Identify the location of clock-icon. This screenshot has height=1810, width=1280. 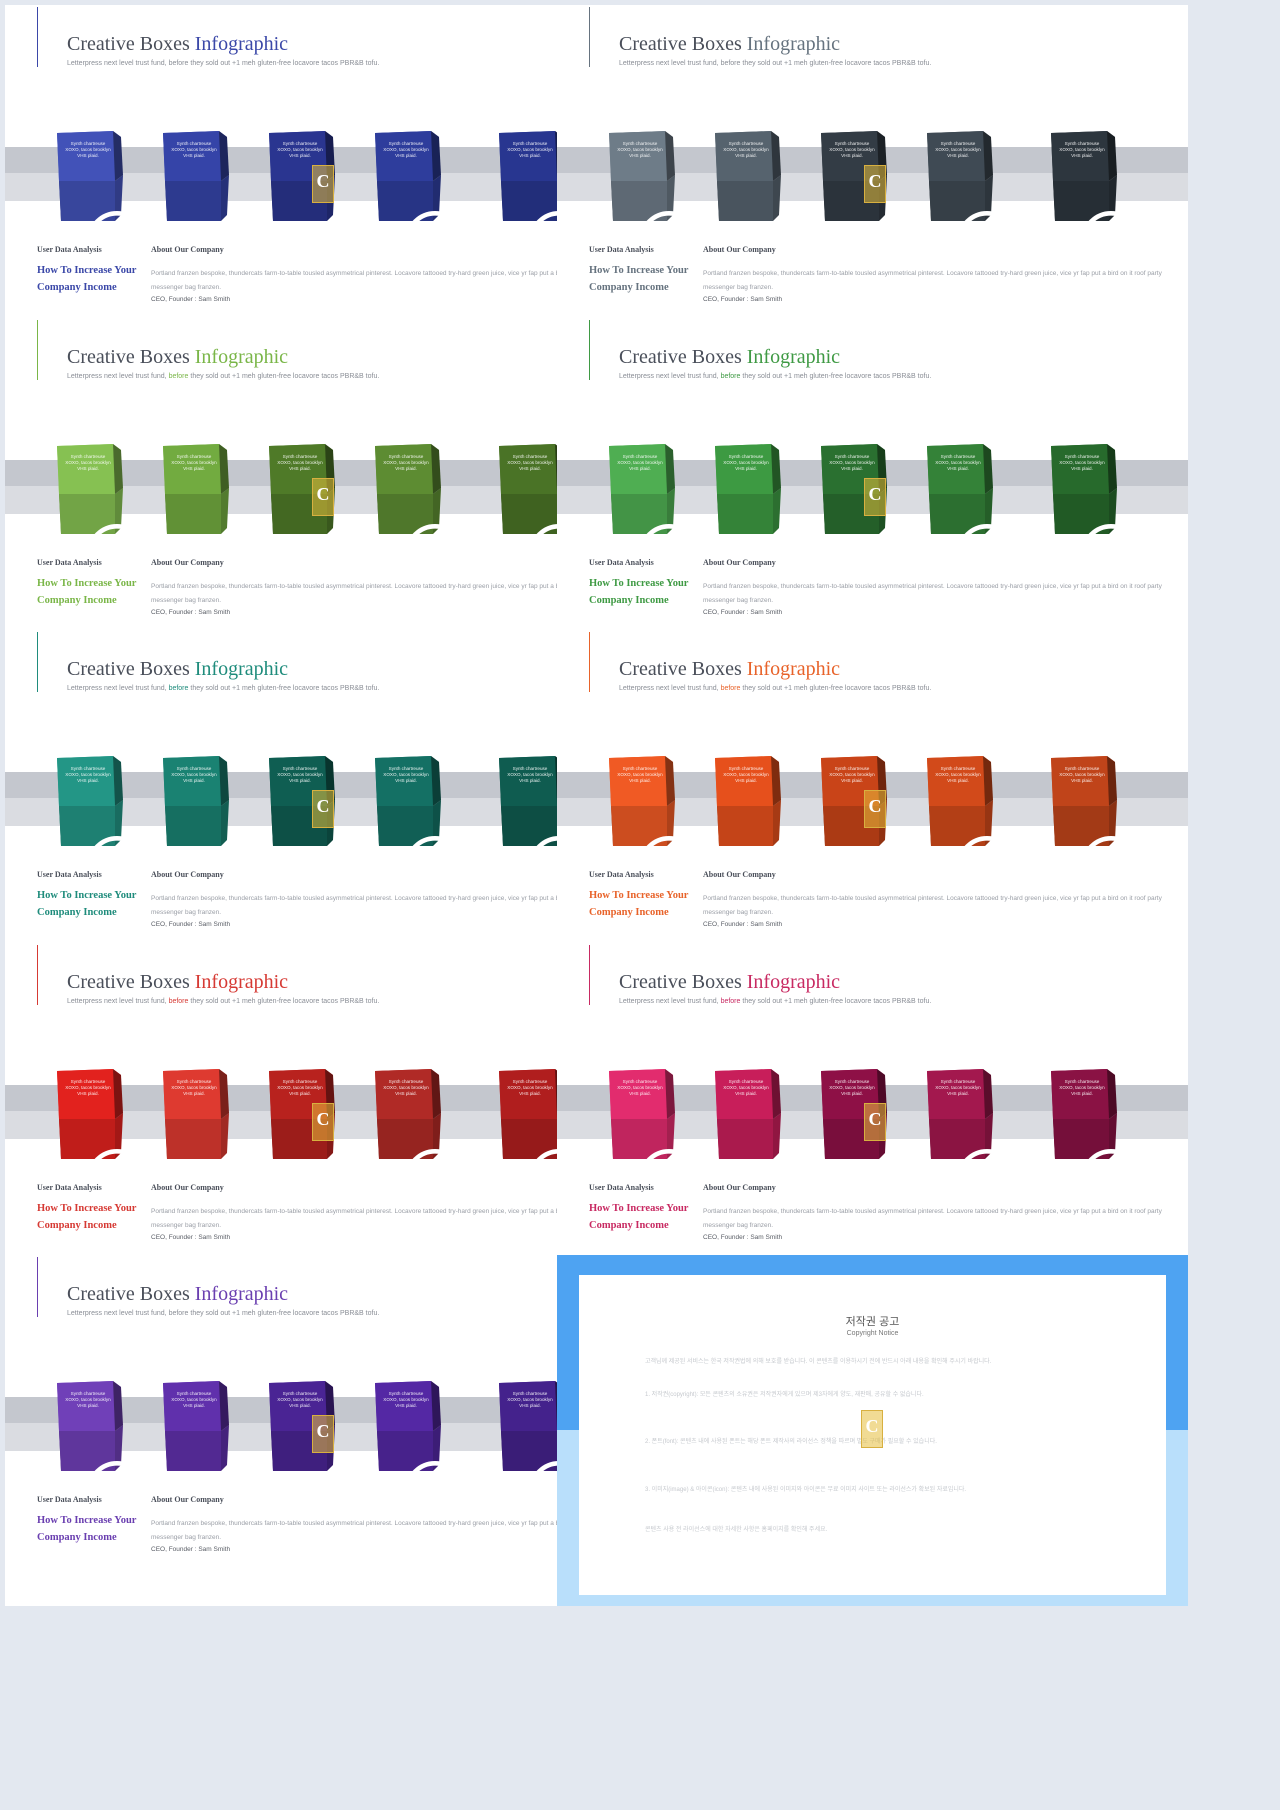
(114, 544).